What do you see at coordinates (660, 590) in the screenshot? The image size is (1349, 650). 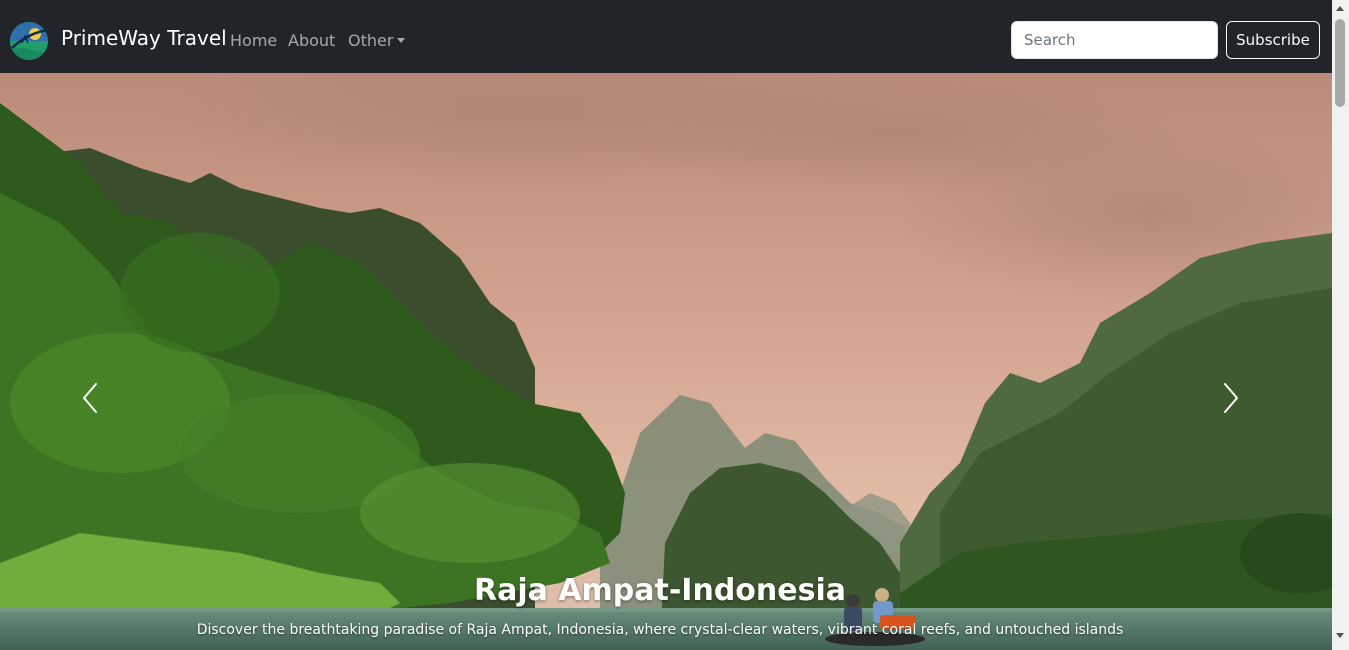 I see `carousel-caption-title: Raja Ampat-Indonesia` at bounding box center [660, 590].